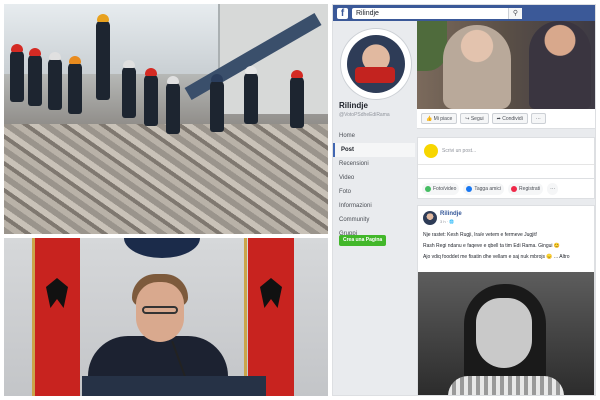 The height and width of the screenshot is (400, 600). Describe the element at coordinates (452, 221) in the screenshot. I see `globe-icon: 🌐` at that location.